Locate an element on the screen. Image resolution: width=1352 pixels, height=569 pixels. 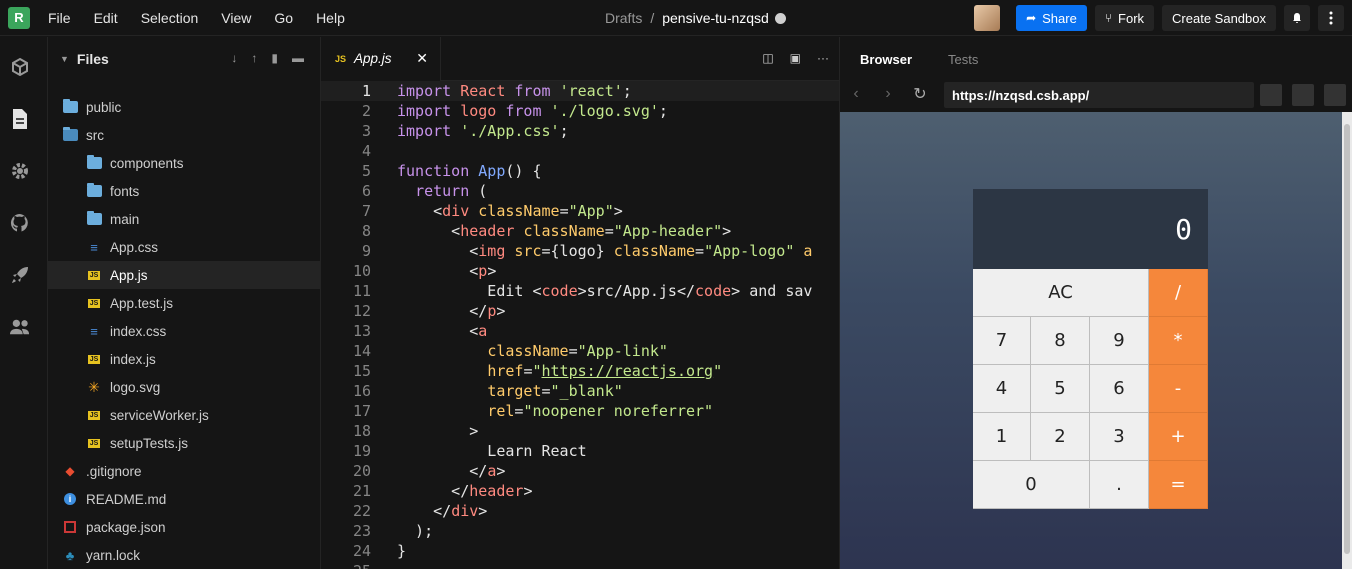
file-tree-item: JS index.js is located at coordinates (184, 359).